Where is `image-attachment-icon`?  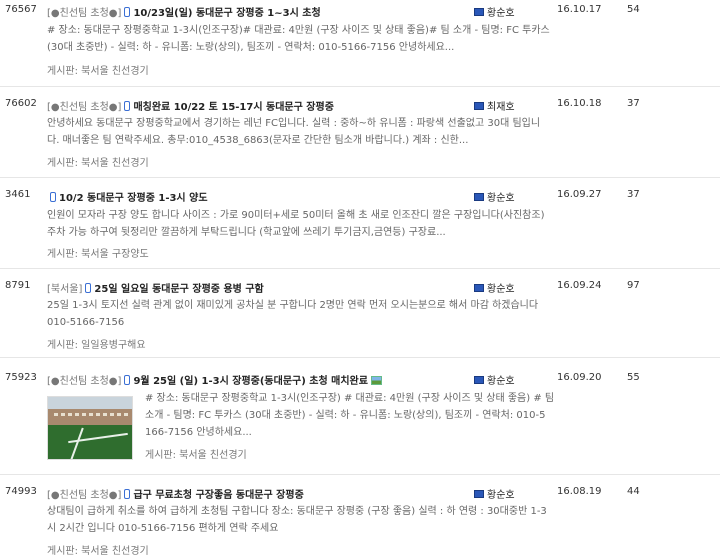
image-attachment-icon is located at coordinates (376, 380).